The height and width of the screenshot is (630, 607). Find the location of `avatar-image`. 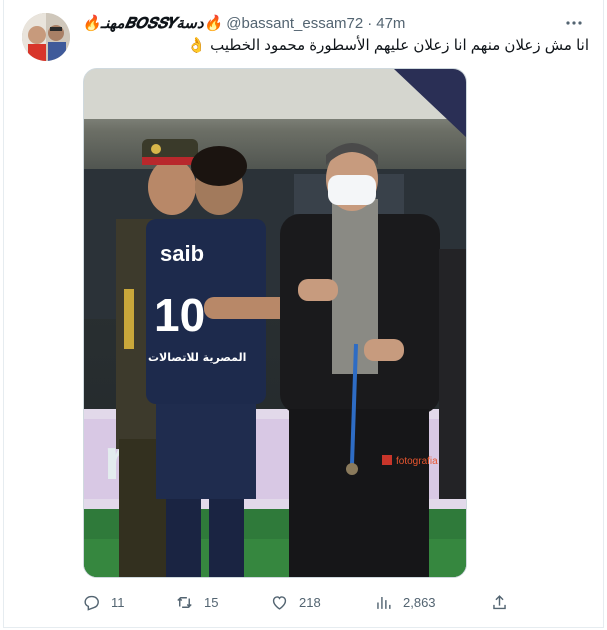

avatar-image is located at coordinates (46, 37).